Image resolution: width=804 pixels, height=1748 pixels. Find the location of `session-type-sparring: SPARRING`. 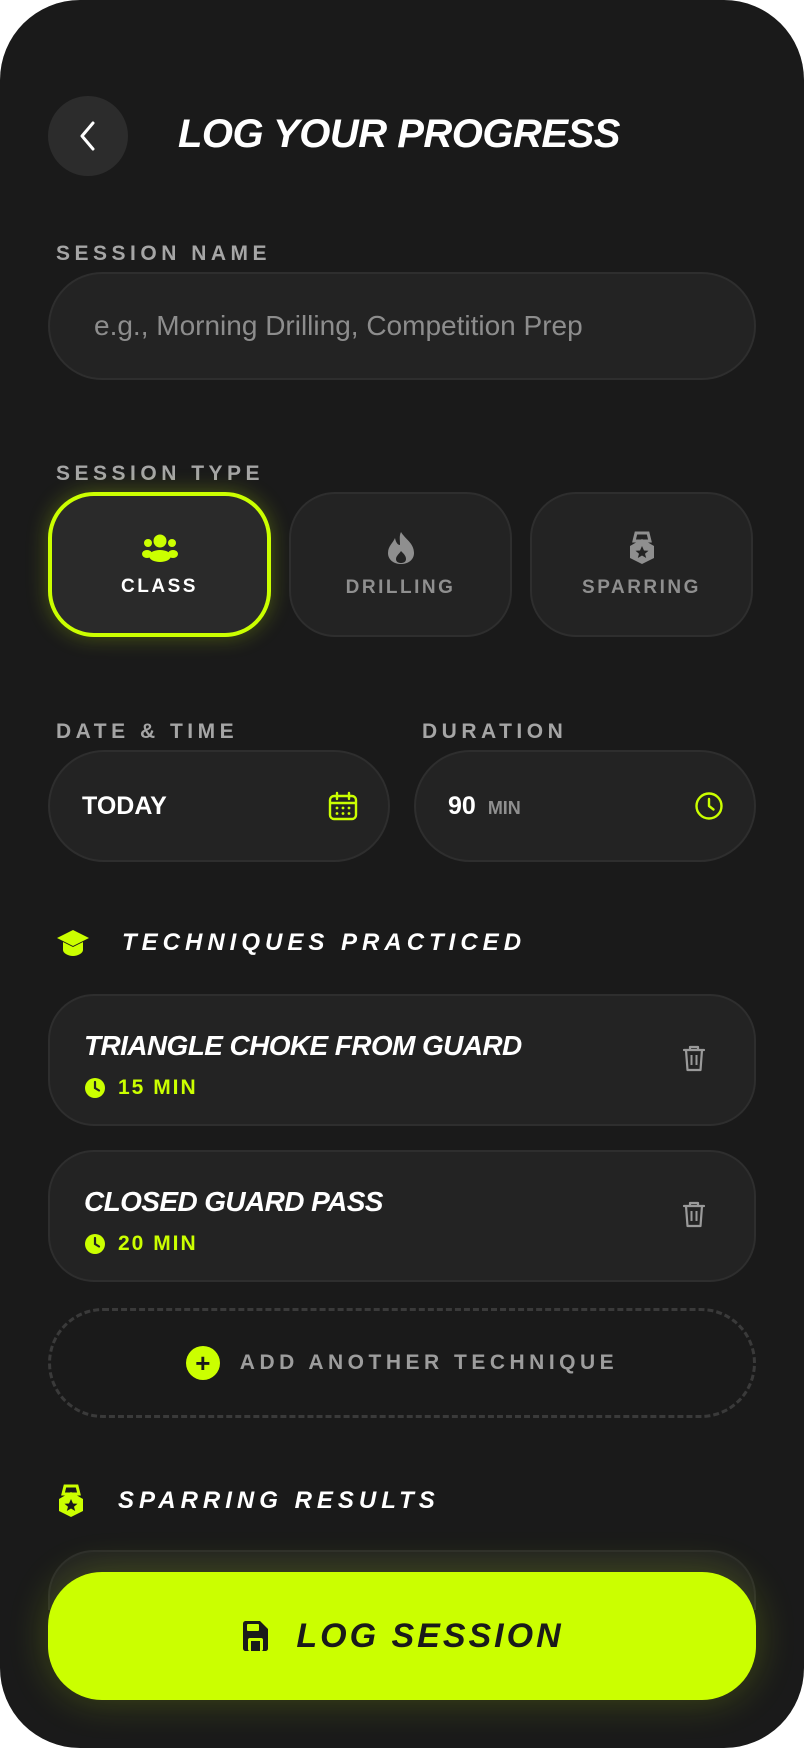

session-type-sparring: SPARRING is located at coordinates (641, 564).